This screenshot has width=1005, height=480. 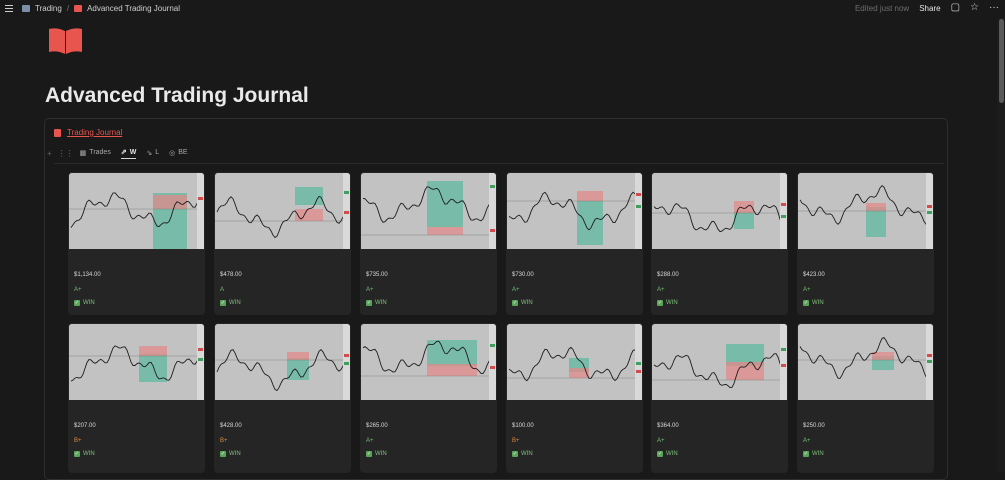 I want to click on trade-amount: $265.00, so click(x=377, y=426).